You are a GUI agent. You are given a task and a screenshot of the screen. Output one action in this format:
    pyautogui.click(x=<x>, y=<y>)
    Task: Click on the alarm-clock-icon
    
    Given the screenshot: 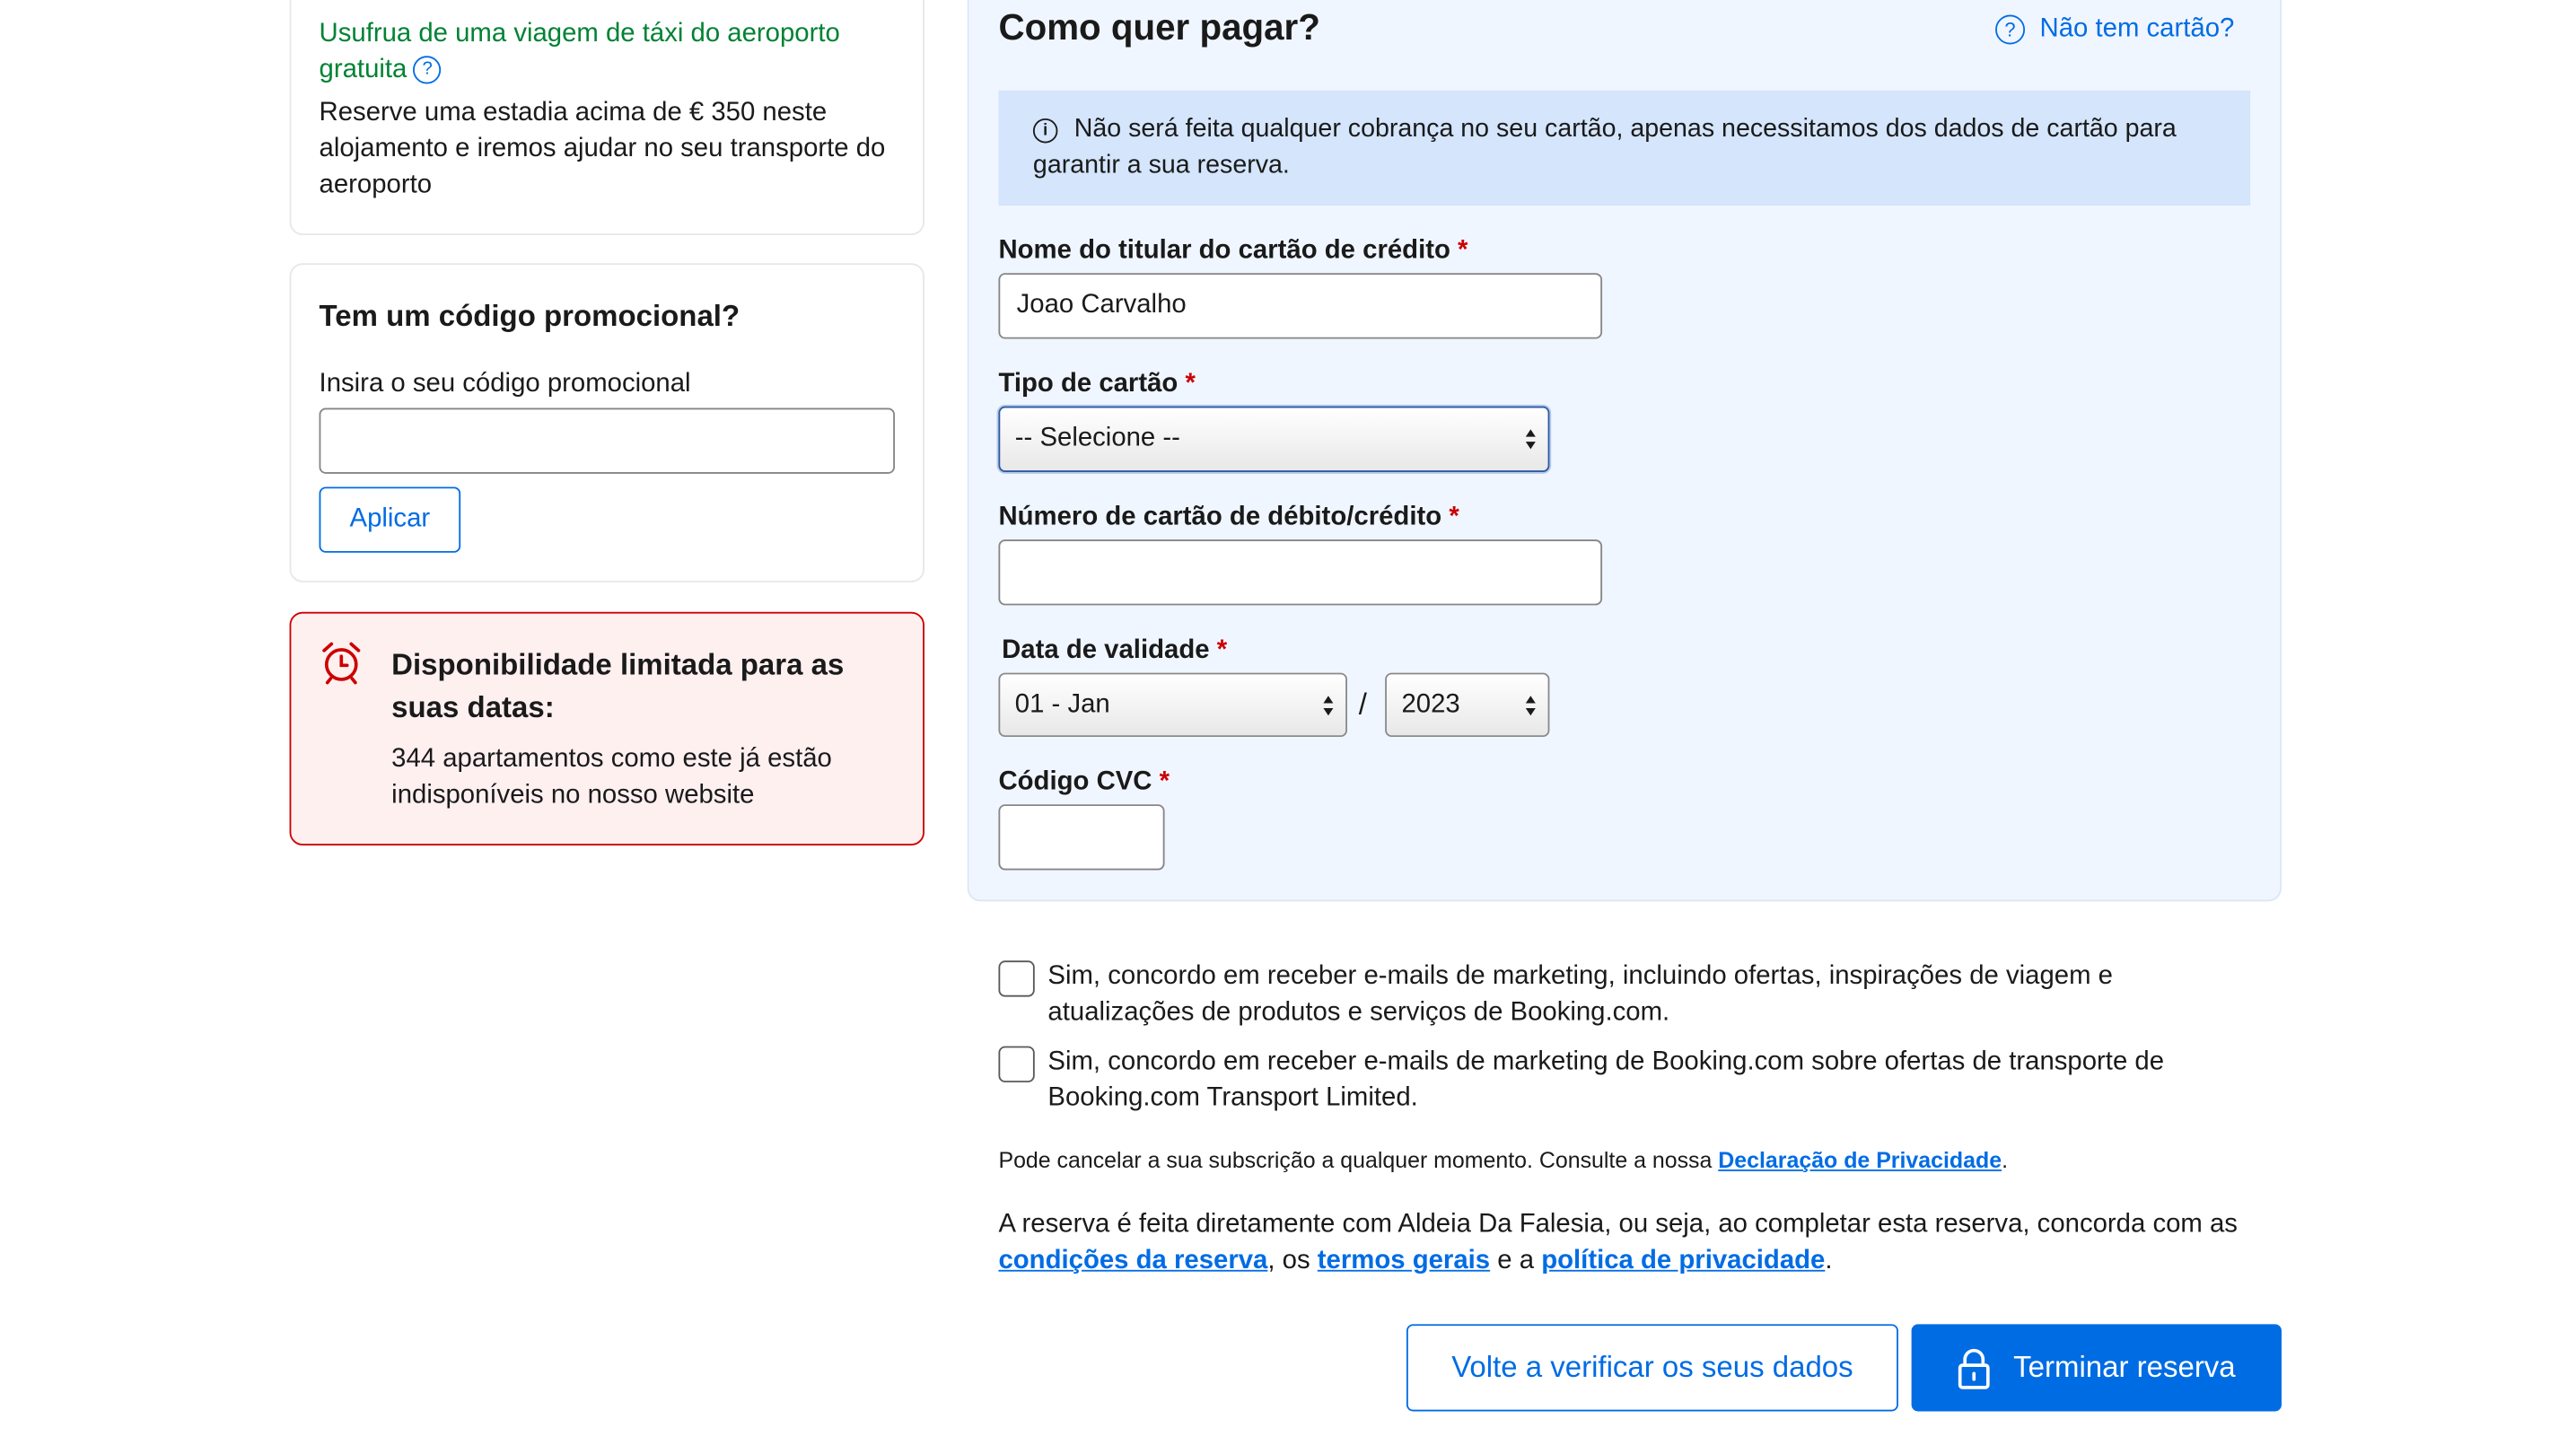 What is the action you would take?
    pyautogui.click(x=341, y=663)
    